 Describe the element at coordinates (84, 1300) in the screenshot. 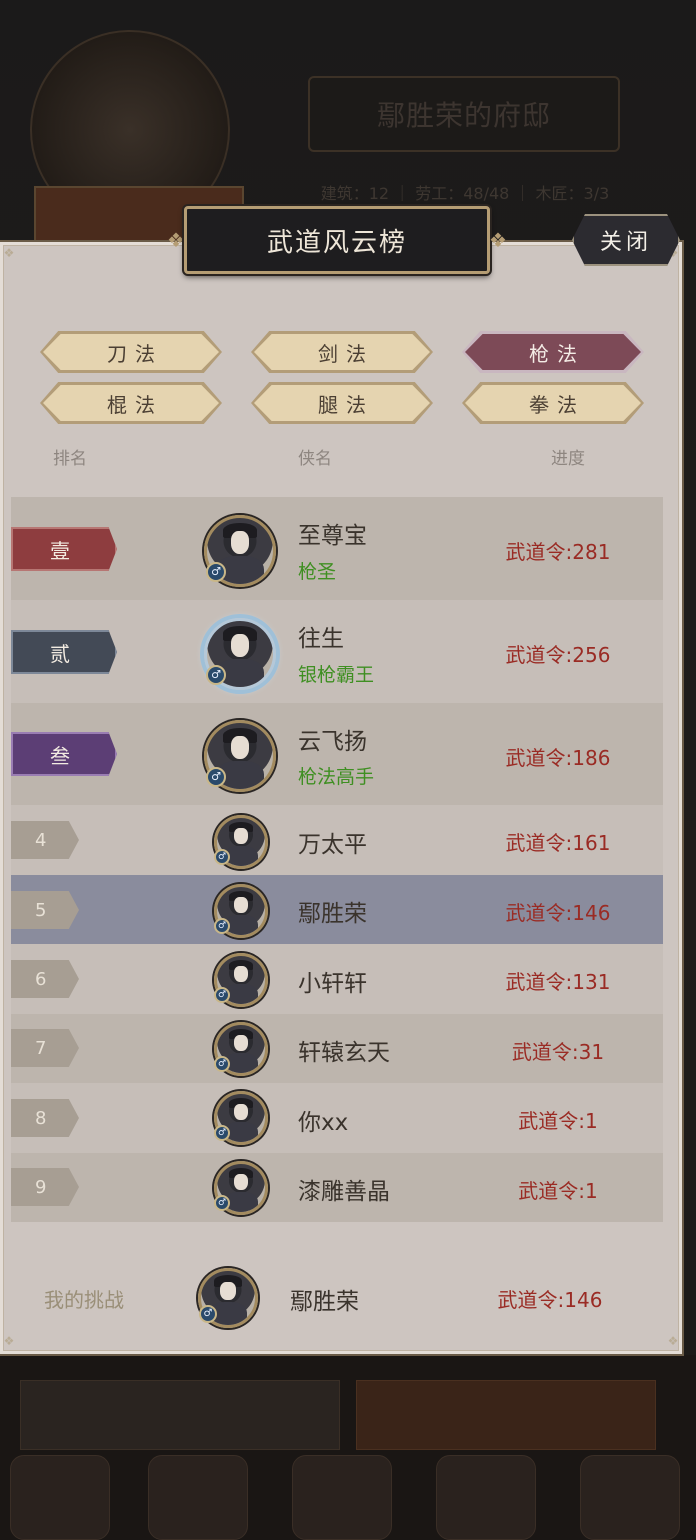

I see `my-challenge-label: 我的挑战` at that location.